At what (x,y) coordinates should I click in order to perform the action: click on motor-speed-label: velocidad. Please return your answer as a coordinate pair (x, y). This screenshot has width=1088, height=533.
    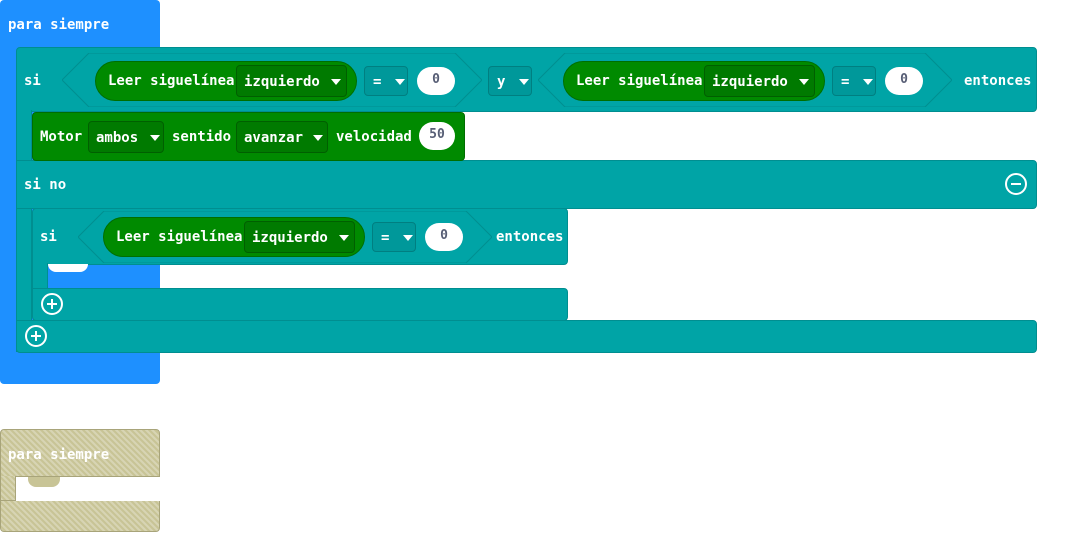
    Looking at the image, I should click on (374, 137).